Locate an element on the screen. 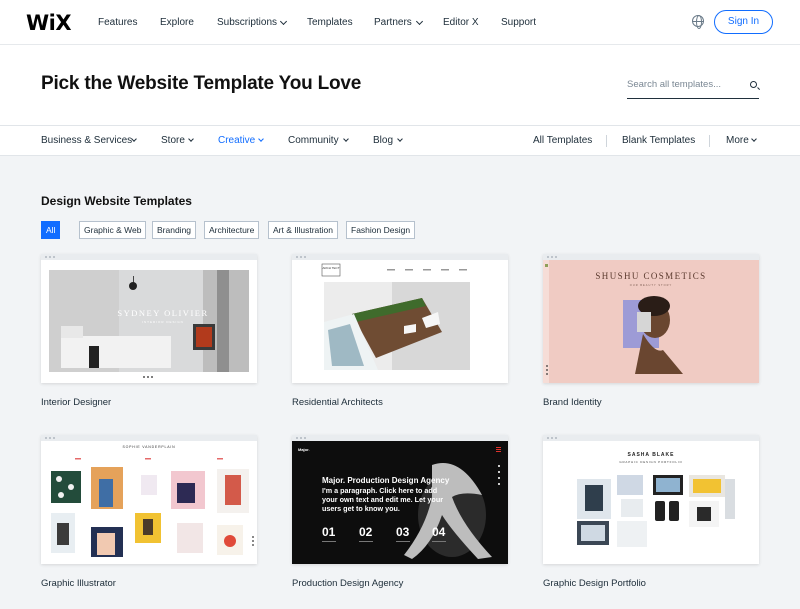 Image resolution: width=800 pixels, height=609 pixels. nav-editor-x: Editor X is located at coordinates (461, 22).